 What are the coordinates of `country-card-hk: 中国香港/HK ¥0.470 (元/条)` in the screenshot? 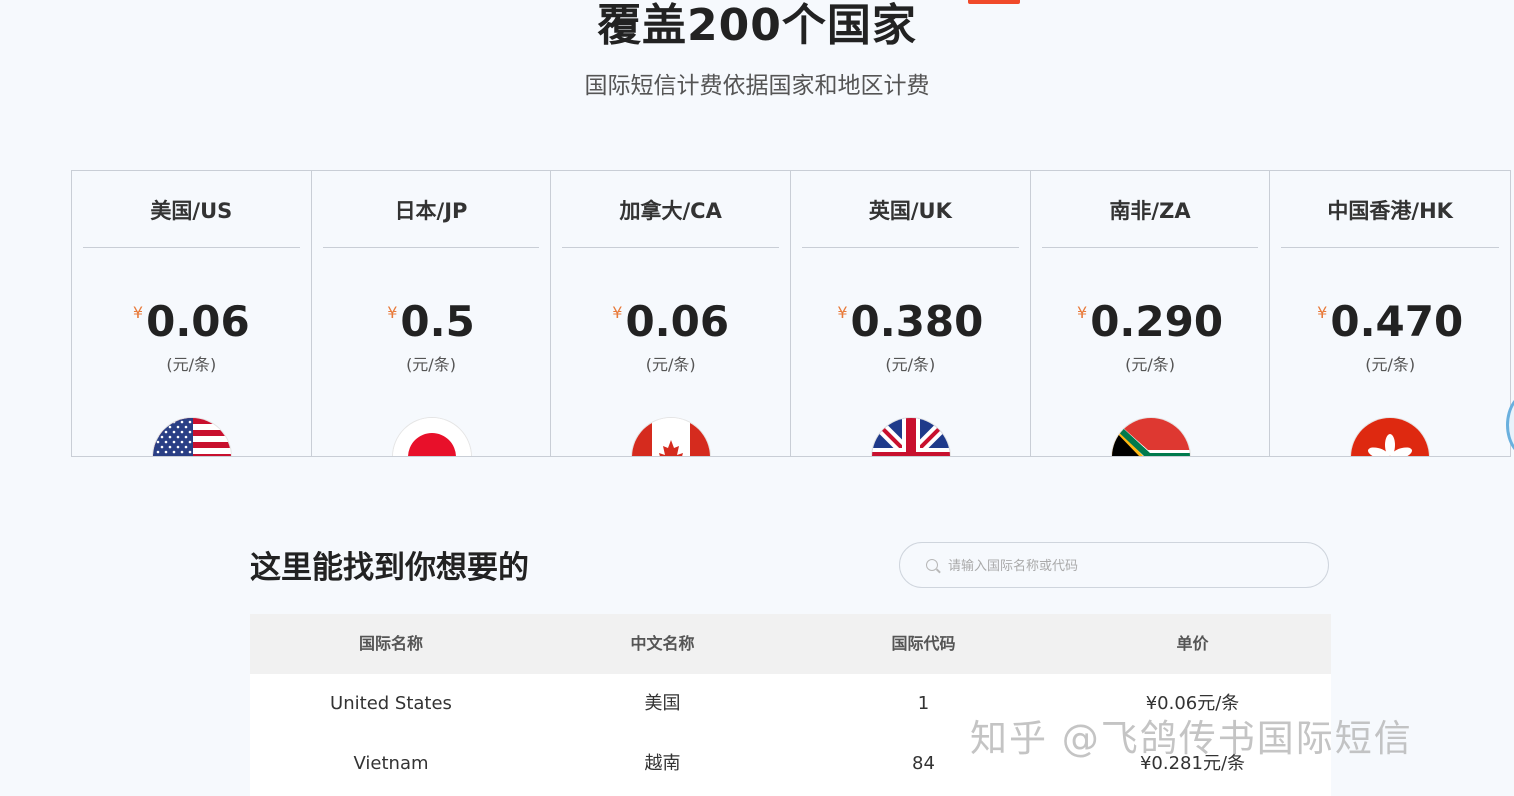 It's located at (1390, 313).